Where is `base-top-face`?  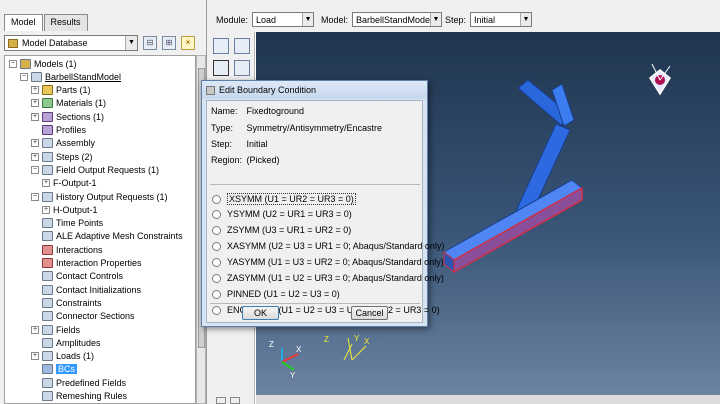 base-top-face is located at coordinates (513, 220).